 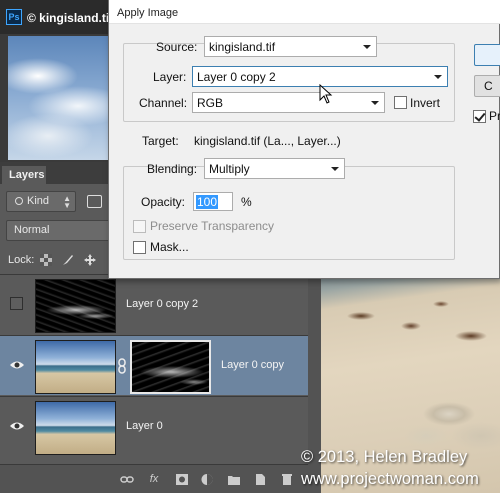 What do you see at coordinates (163, 202) in the screenshot?
I see `opacity-label: Opacity:` at bounding box center [163, 202].